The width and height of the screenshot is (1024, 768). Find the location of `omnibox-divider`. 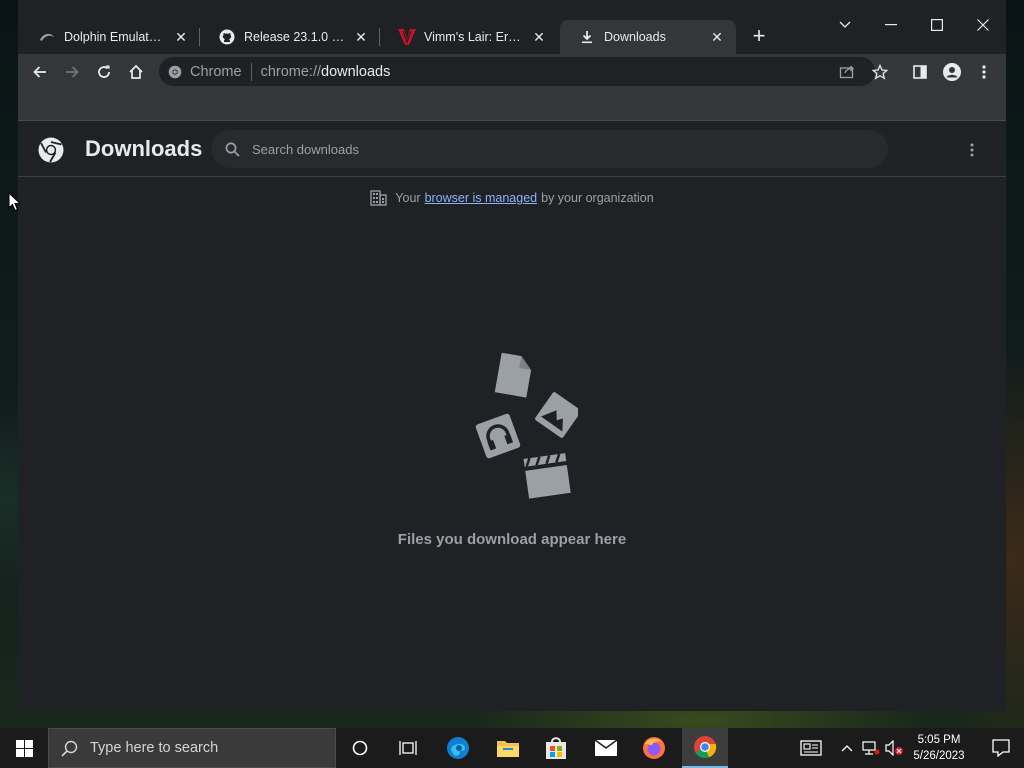

omnibox-divider is located at coordinates (251, 71).